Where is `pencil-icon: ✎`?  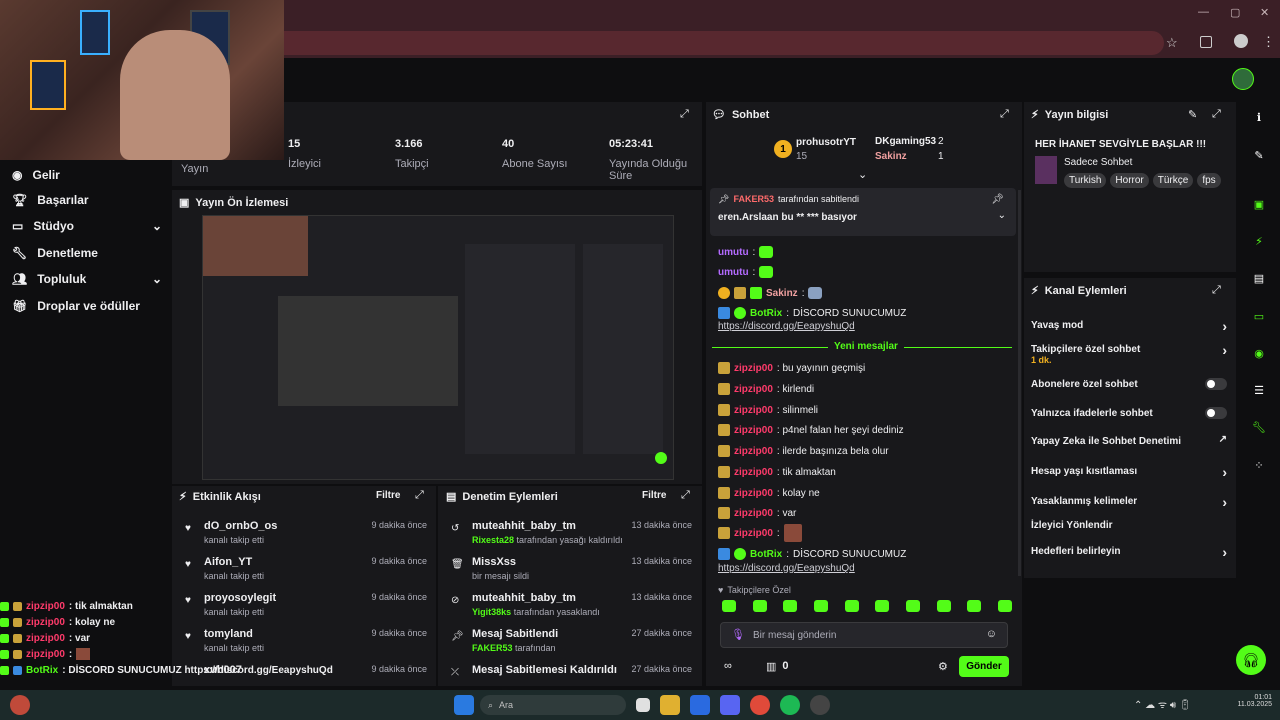 pencil-icon: ✎ is located at coordinates (1259, 155).